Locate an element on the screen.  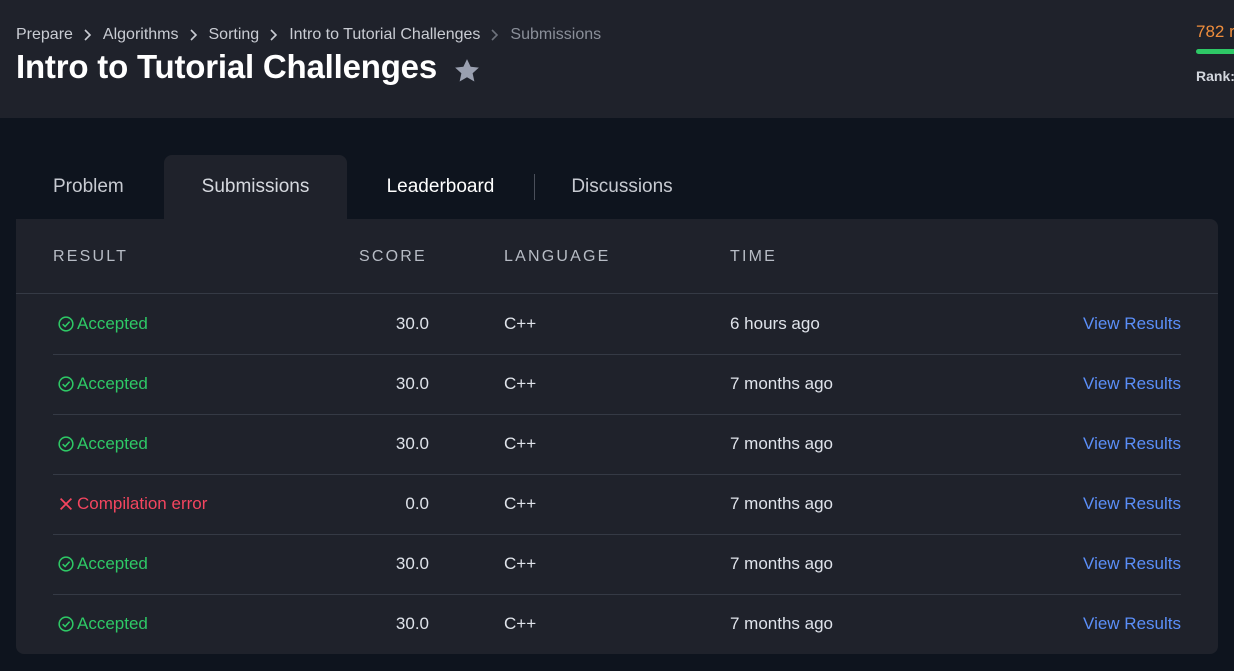
tab-discussions: Discussions is located at coordinates (622, 187).